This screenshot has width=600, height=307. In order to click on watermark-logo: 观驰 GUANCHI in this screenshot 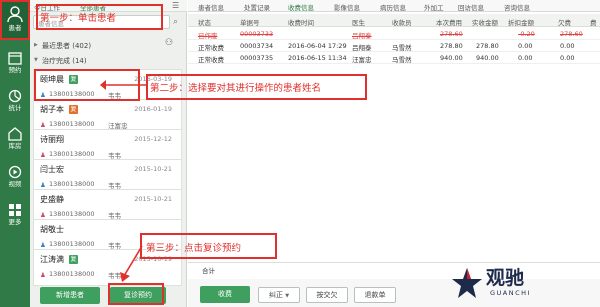, I will do `click(516, 283)`.